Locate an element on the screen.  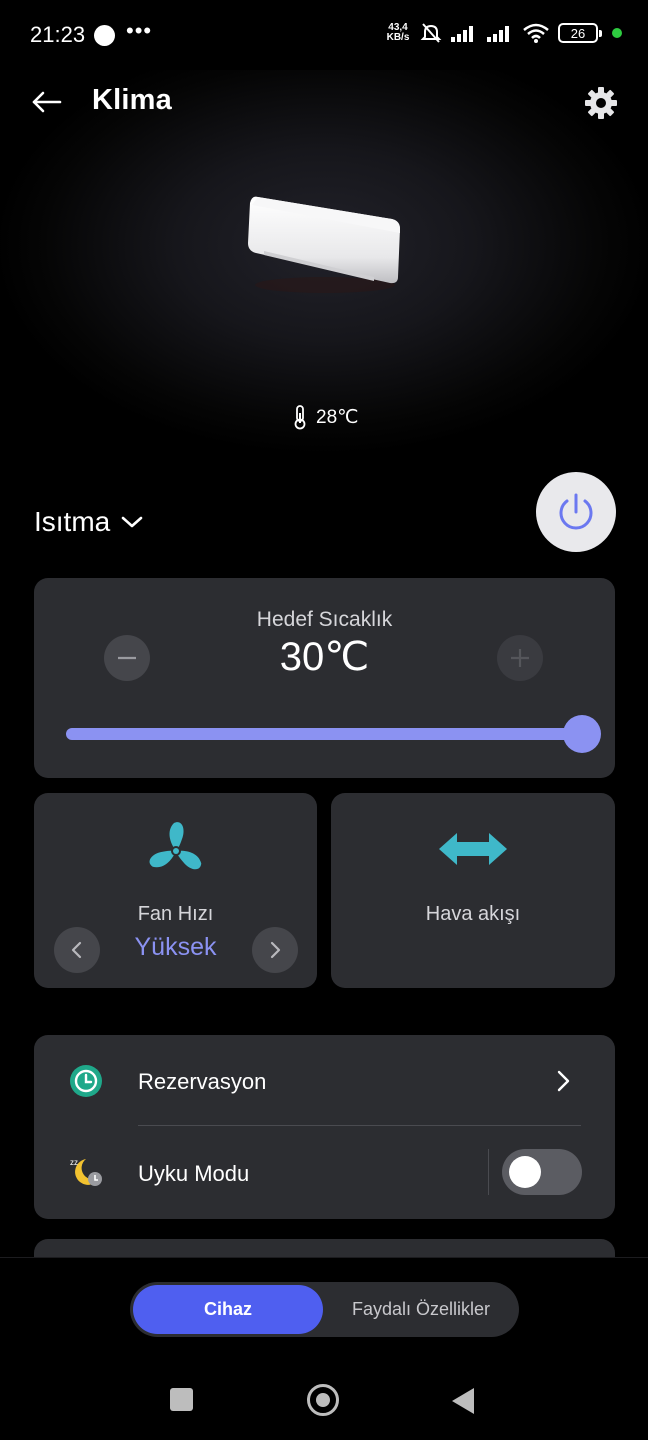
current-temperature-value: 28℃ is located at coordinates (337, 417).